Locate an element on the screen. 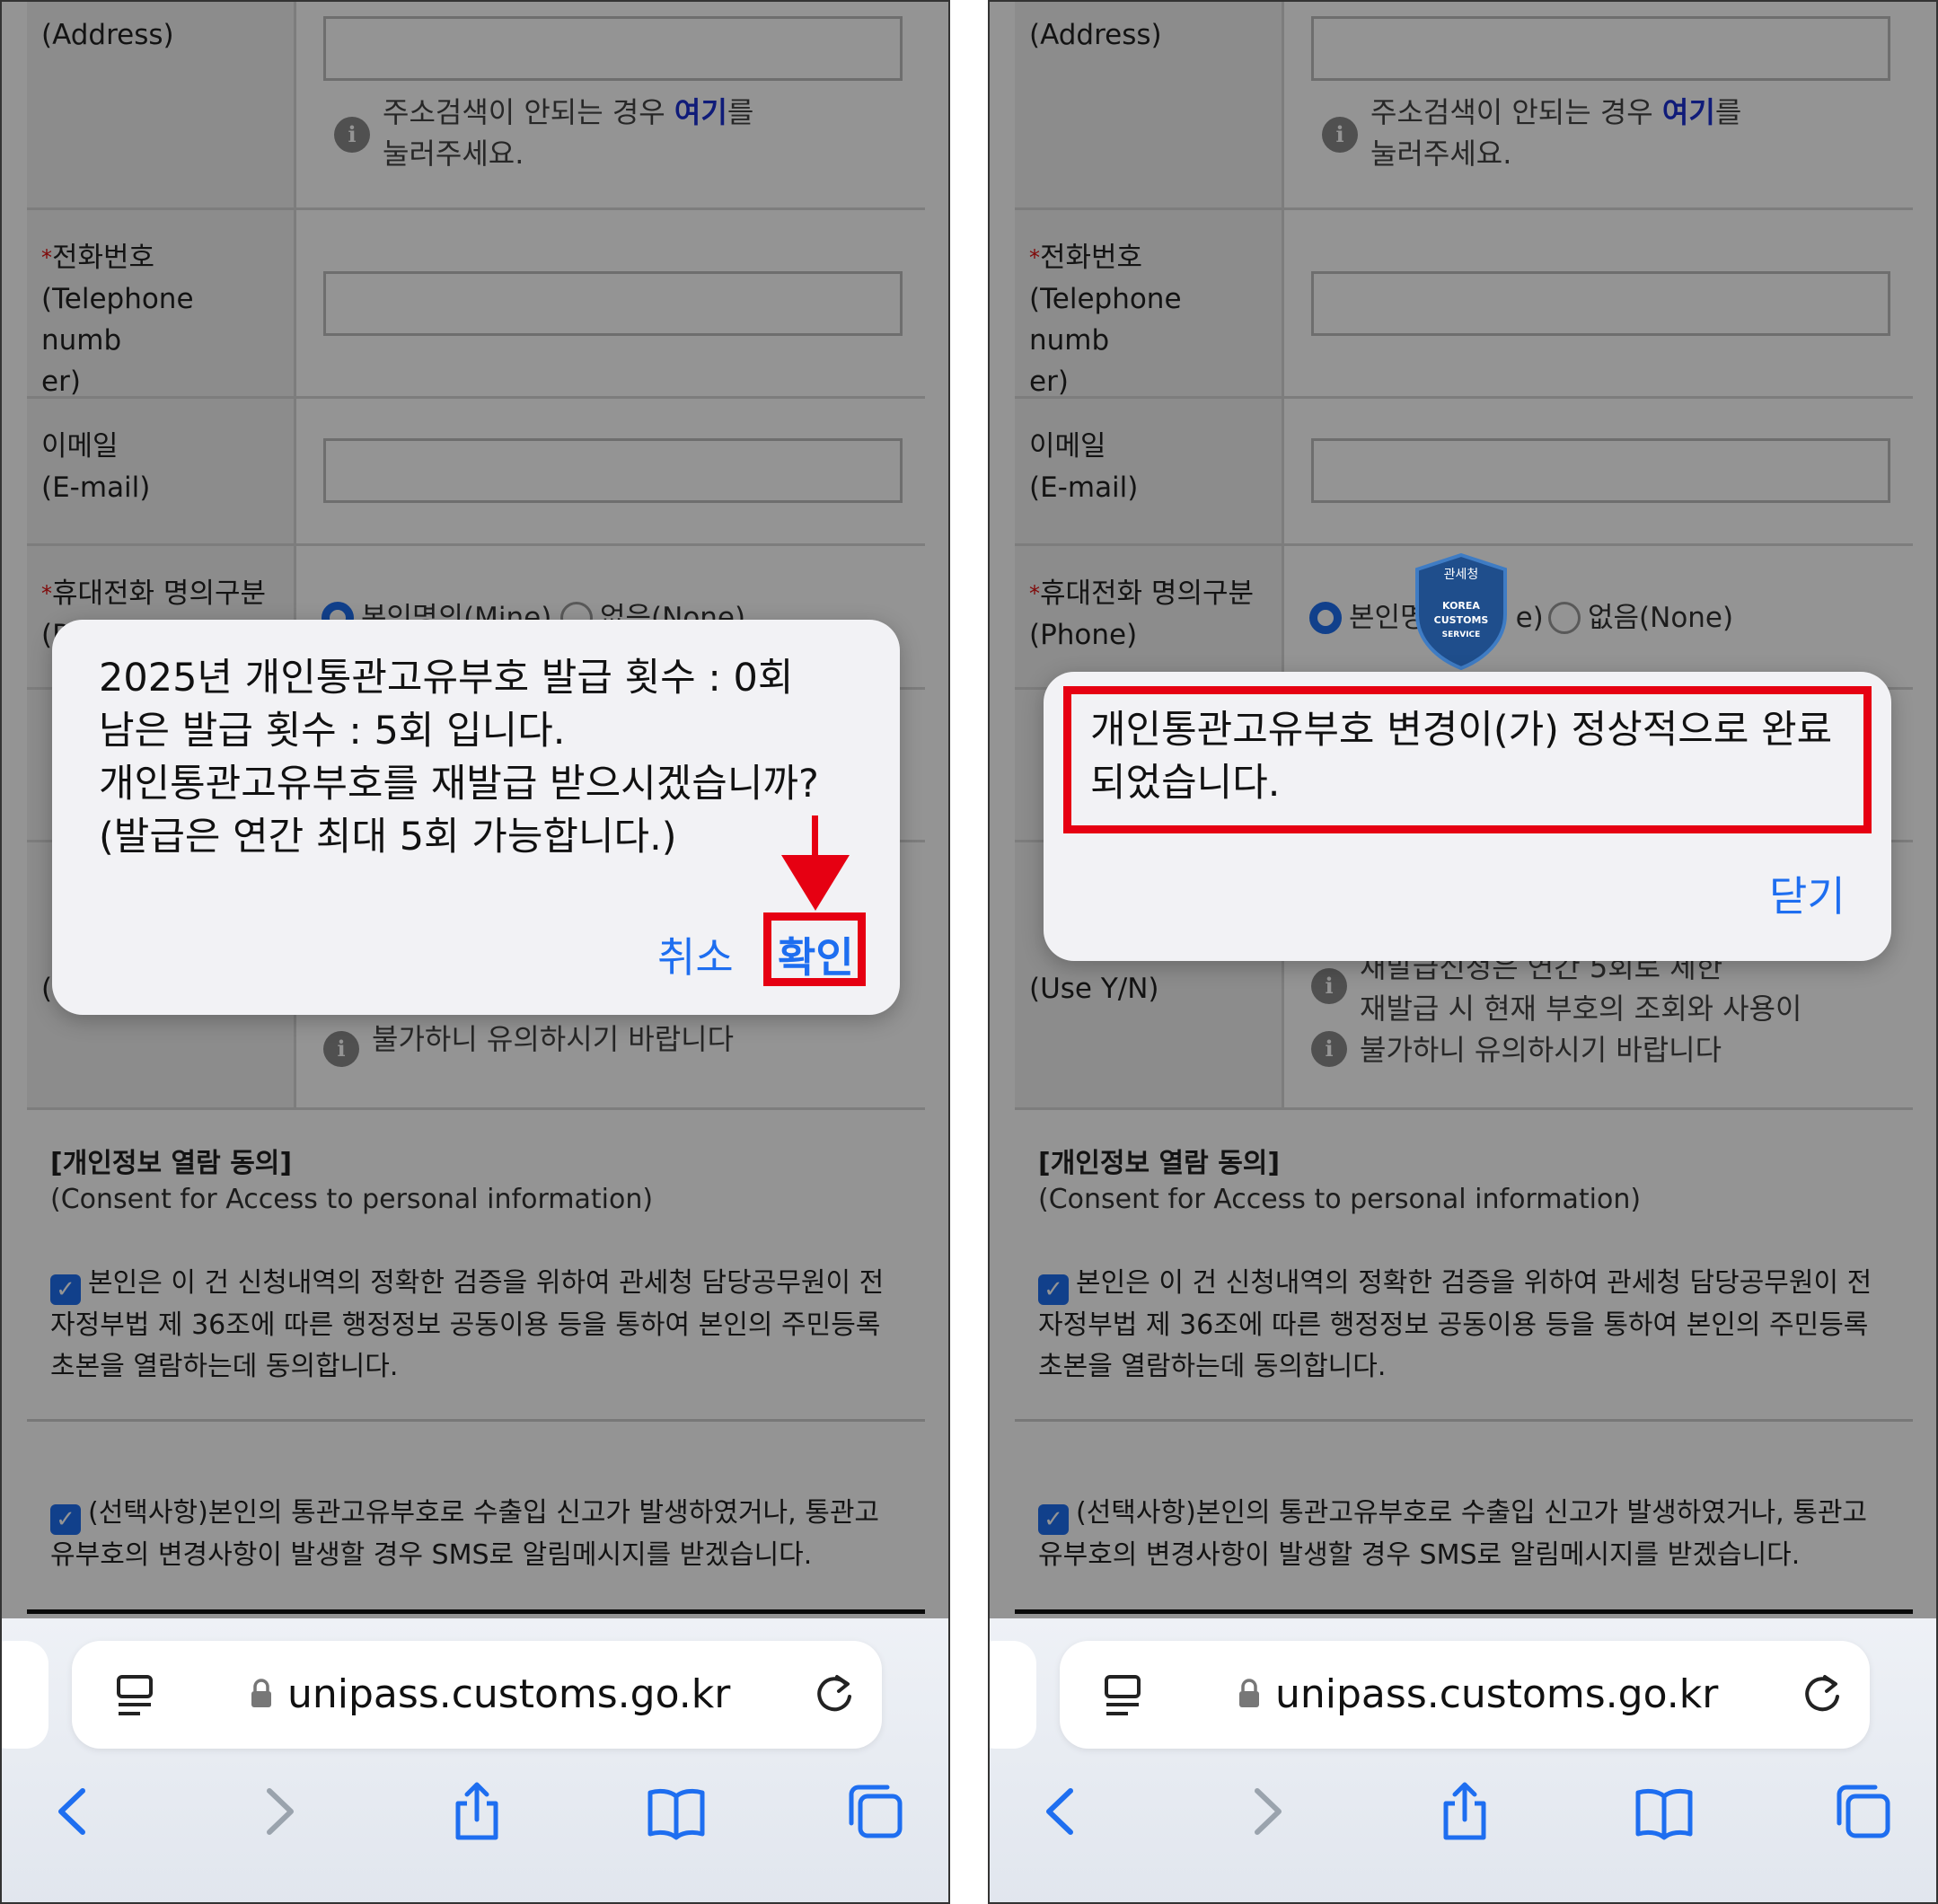  change-complete-dialog: 개인통관고유부호 변경이(가) 정상적으로 완료 되었습니다. 닫기 is located at coordinates (1467, 816).